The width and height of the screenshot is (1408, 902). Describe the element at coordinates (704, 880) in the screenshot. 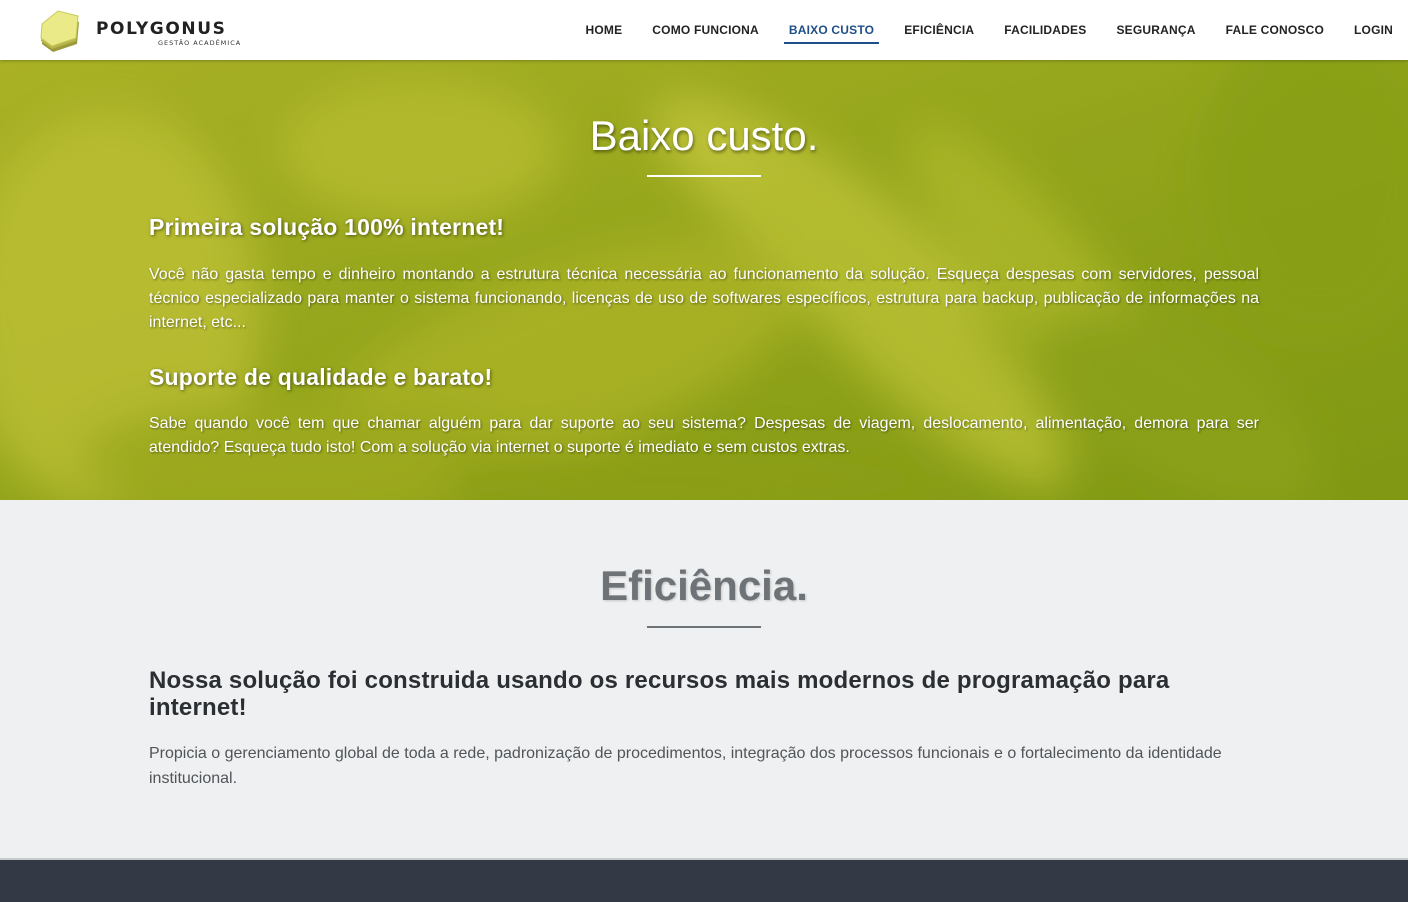

I see `footer` at that location.